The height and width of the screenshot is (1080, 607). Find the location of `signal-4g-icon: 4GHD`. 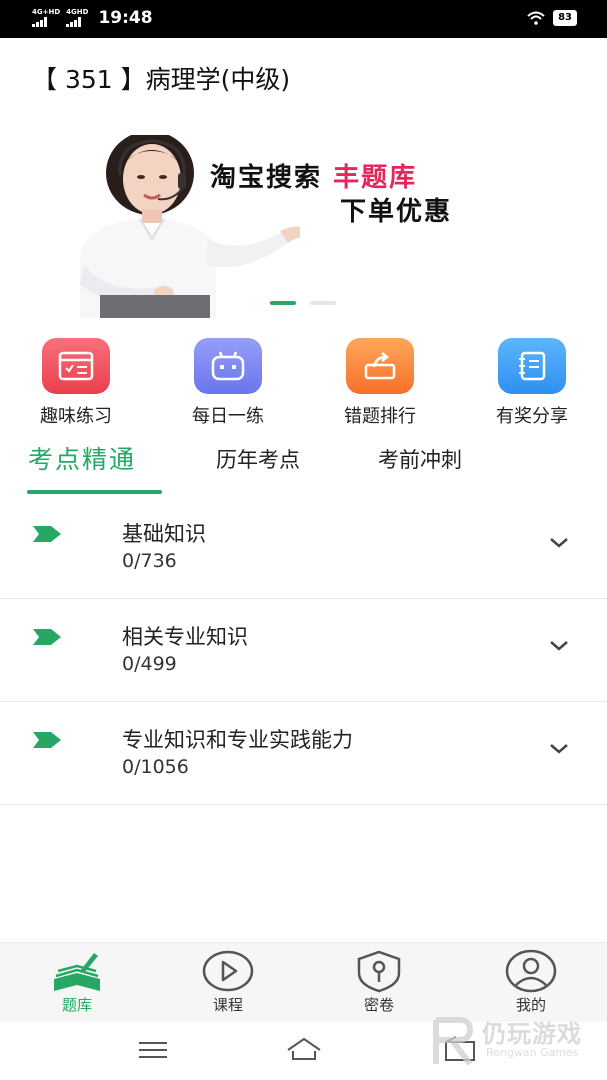

signal-4g-icon: 4GHD is located at coordinates (77, 18).